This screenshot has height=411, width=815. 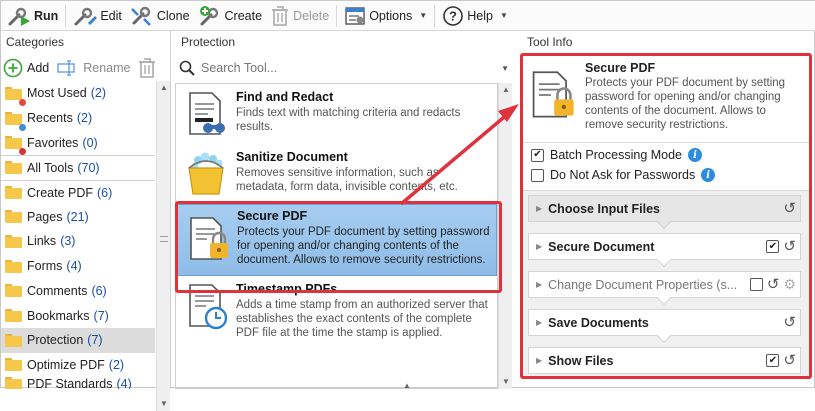 I want to click on tool-search: ▼, so click(x=345, y=68).